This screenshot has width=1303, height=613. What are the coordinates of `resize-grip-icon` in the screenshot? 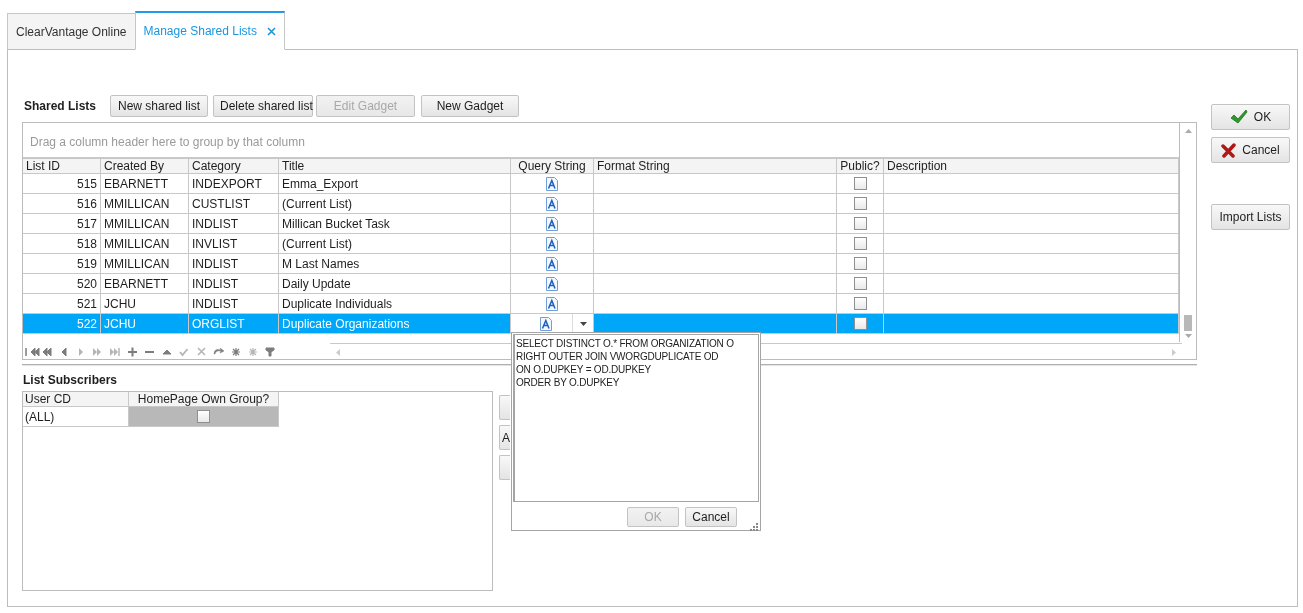 It's located at (753, 526).